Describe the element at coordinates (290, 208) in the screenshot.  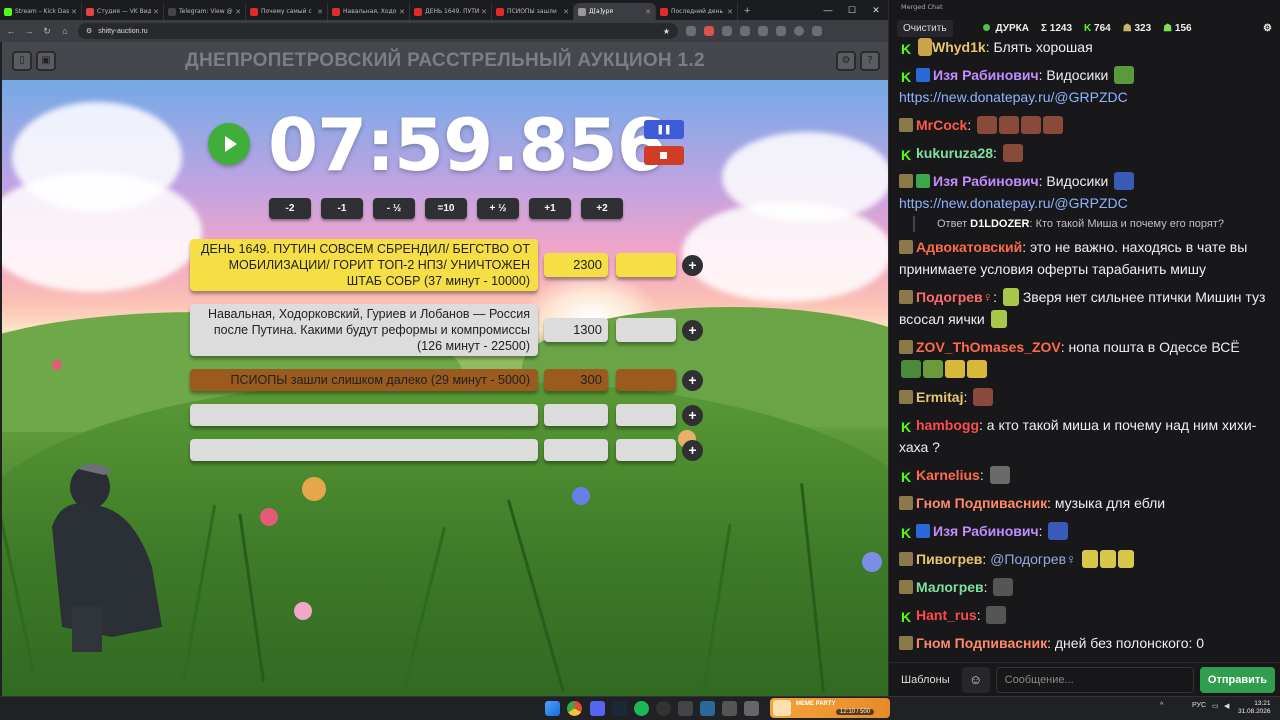
I see `minus-2-button: -2` at that location.